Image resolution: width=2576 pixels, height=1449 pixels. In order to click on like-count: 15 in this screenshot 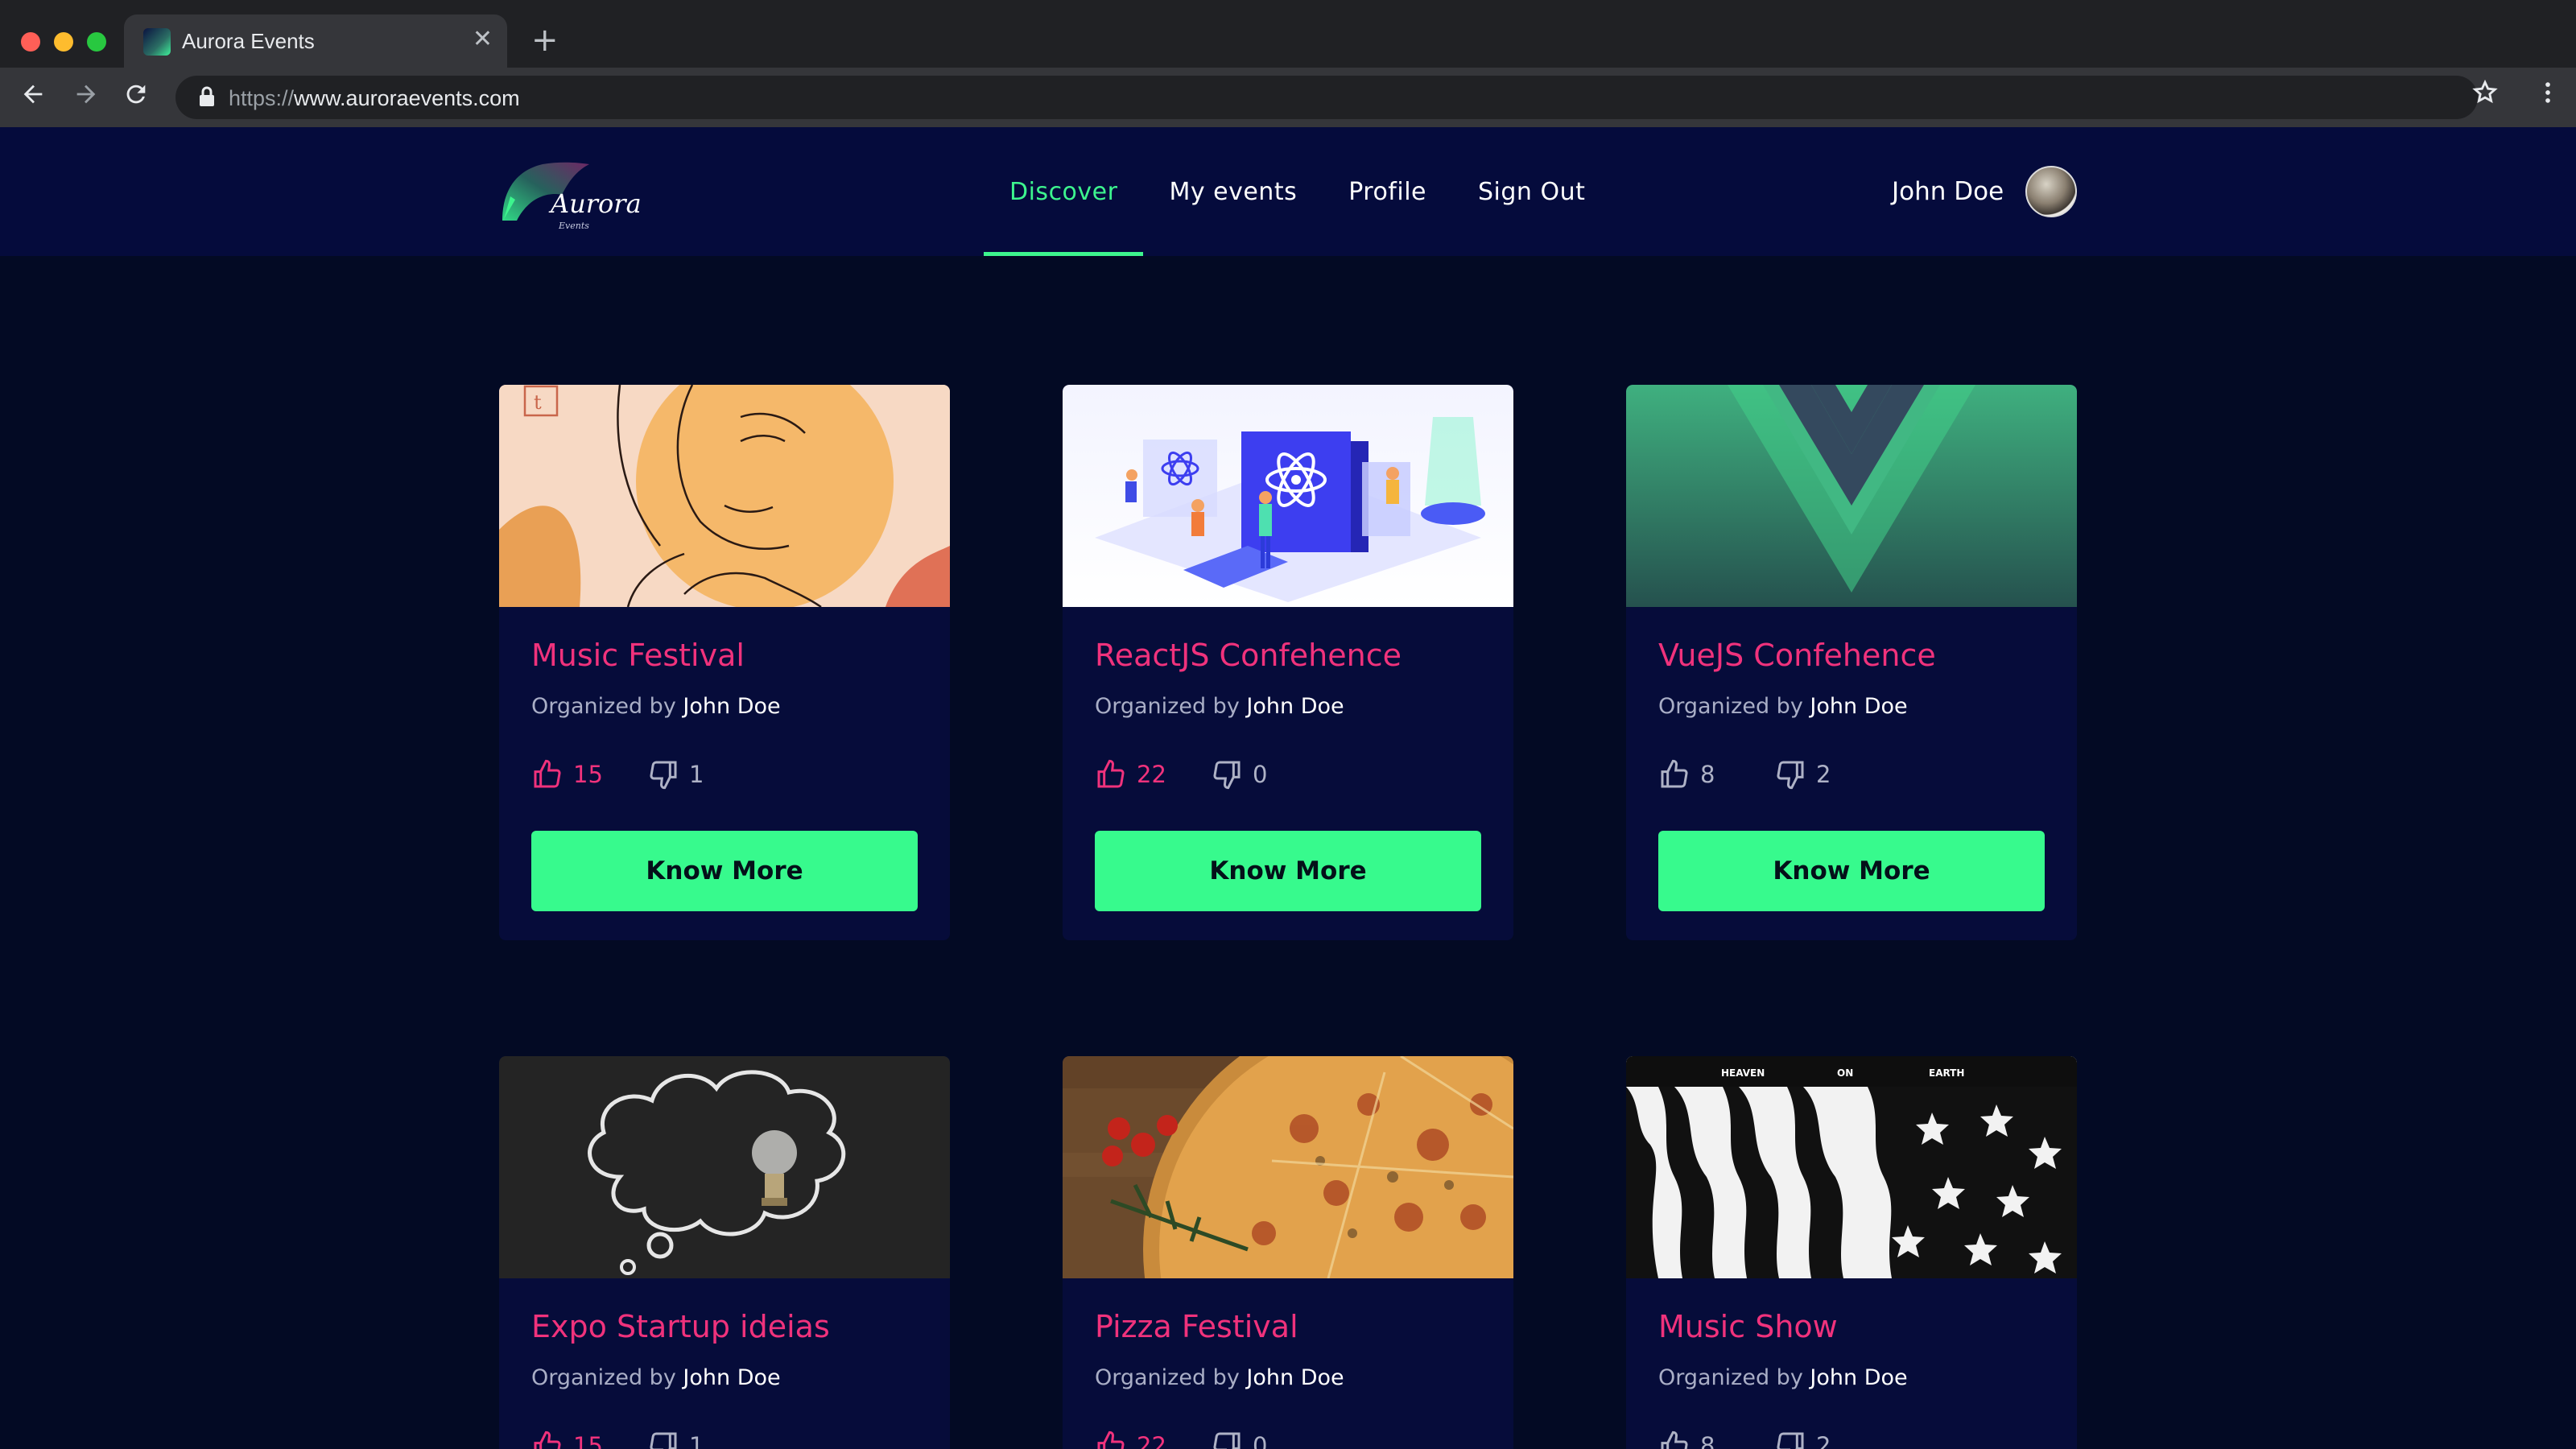, I will do `click(588, 1440)`.